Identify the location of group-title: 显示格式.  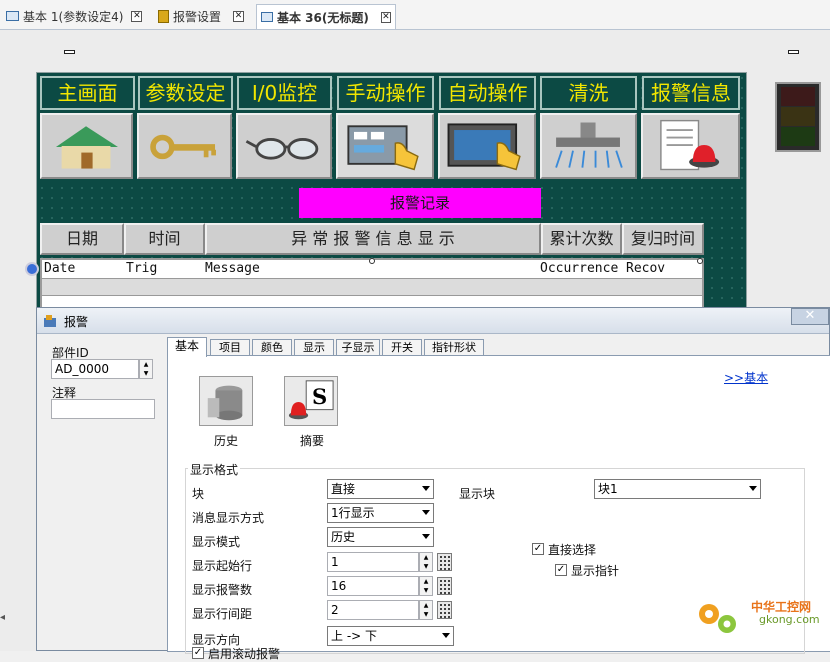
(214, 469).